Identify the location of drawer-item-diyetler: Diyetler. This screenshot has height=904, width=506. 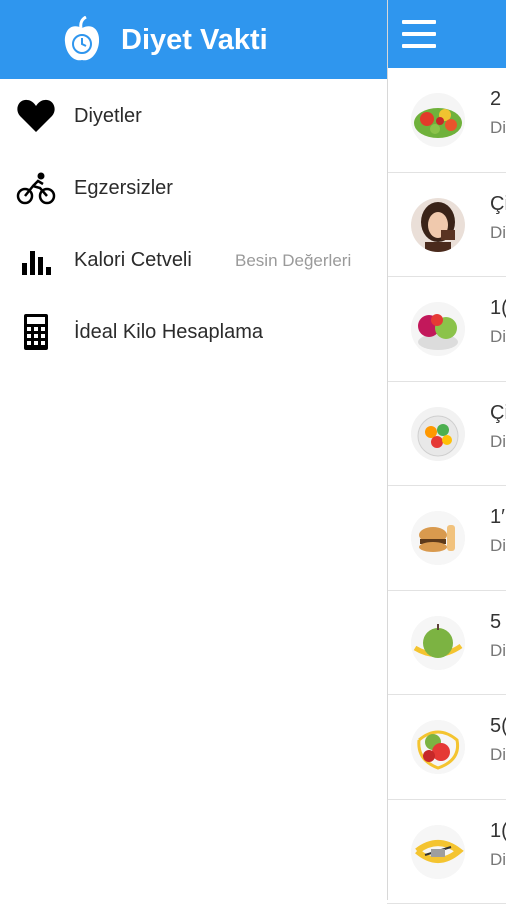
(193, 115).